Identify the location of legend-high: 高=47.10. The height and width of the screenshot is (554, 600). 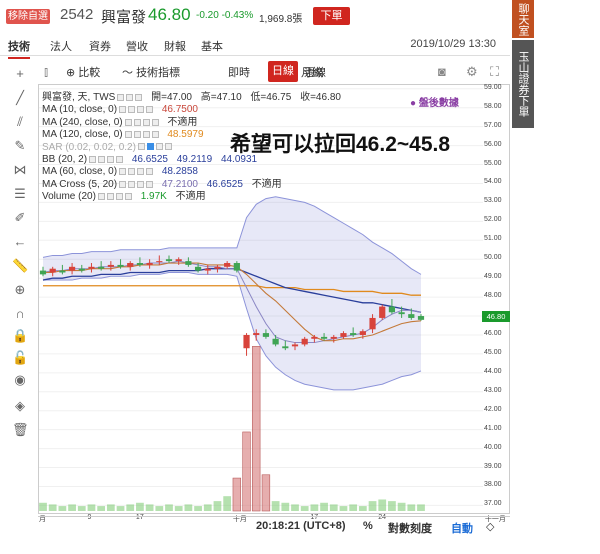
(221, 97).